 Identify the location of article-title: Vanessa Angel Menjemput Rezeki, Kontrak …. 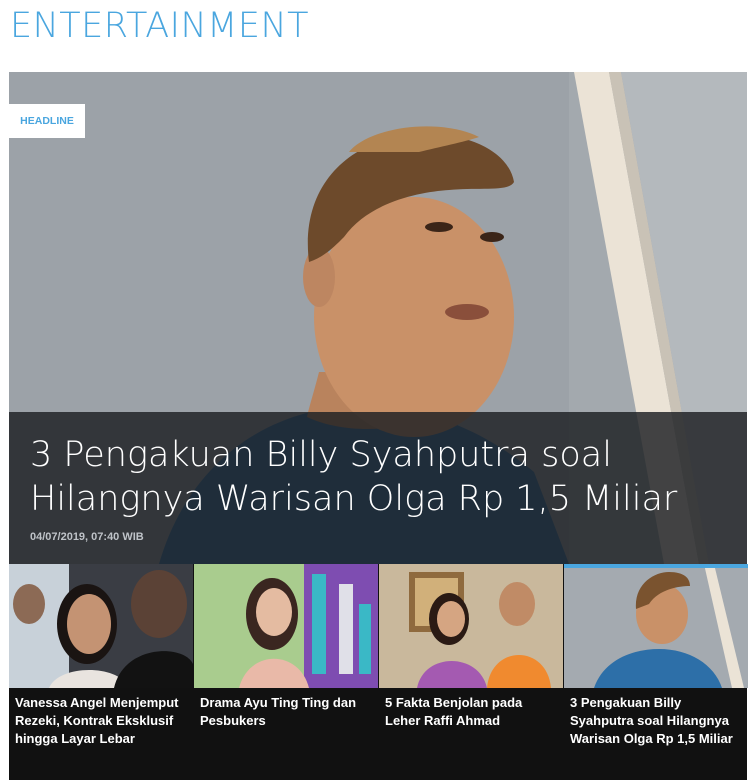
(97, 720).